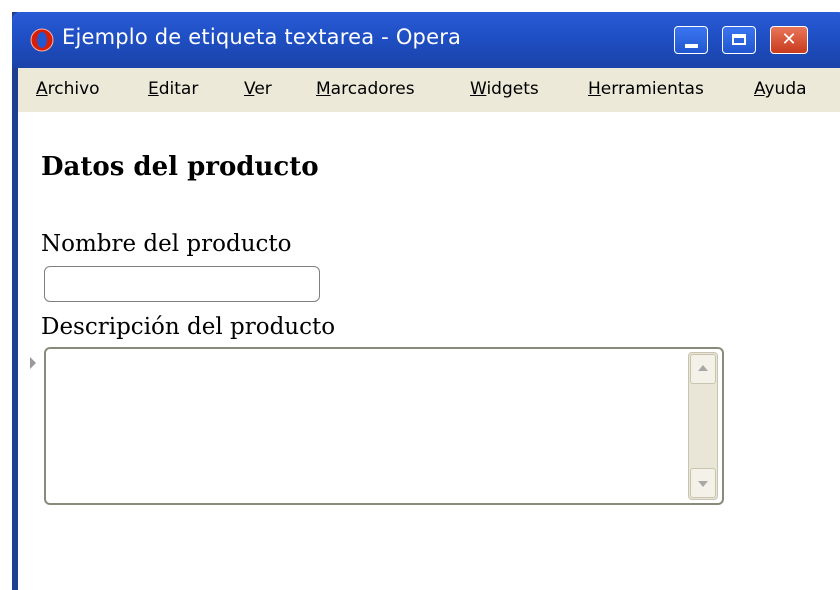 This screenshot has width=840, height=590. I want to click on close-button: ✕, so click(789, 40).